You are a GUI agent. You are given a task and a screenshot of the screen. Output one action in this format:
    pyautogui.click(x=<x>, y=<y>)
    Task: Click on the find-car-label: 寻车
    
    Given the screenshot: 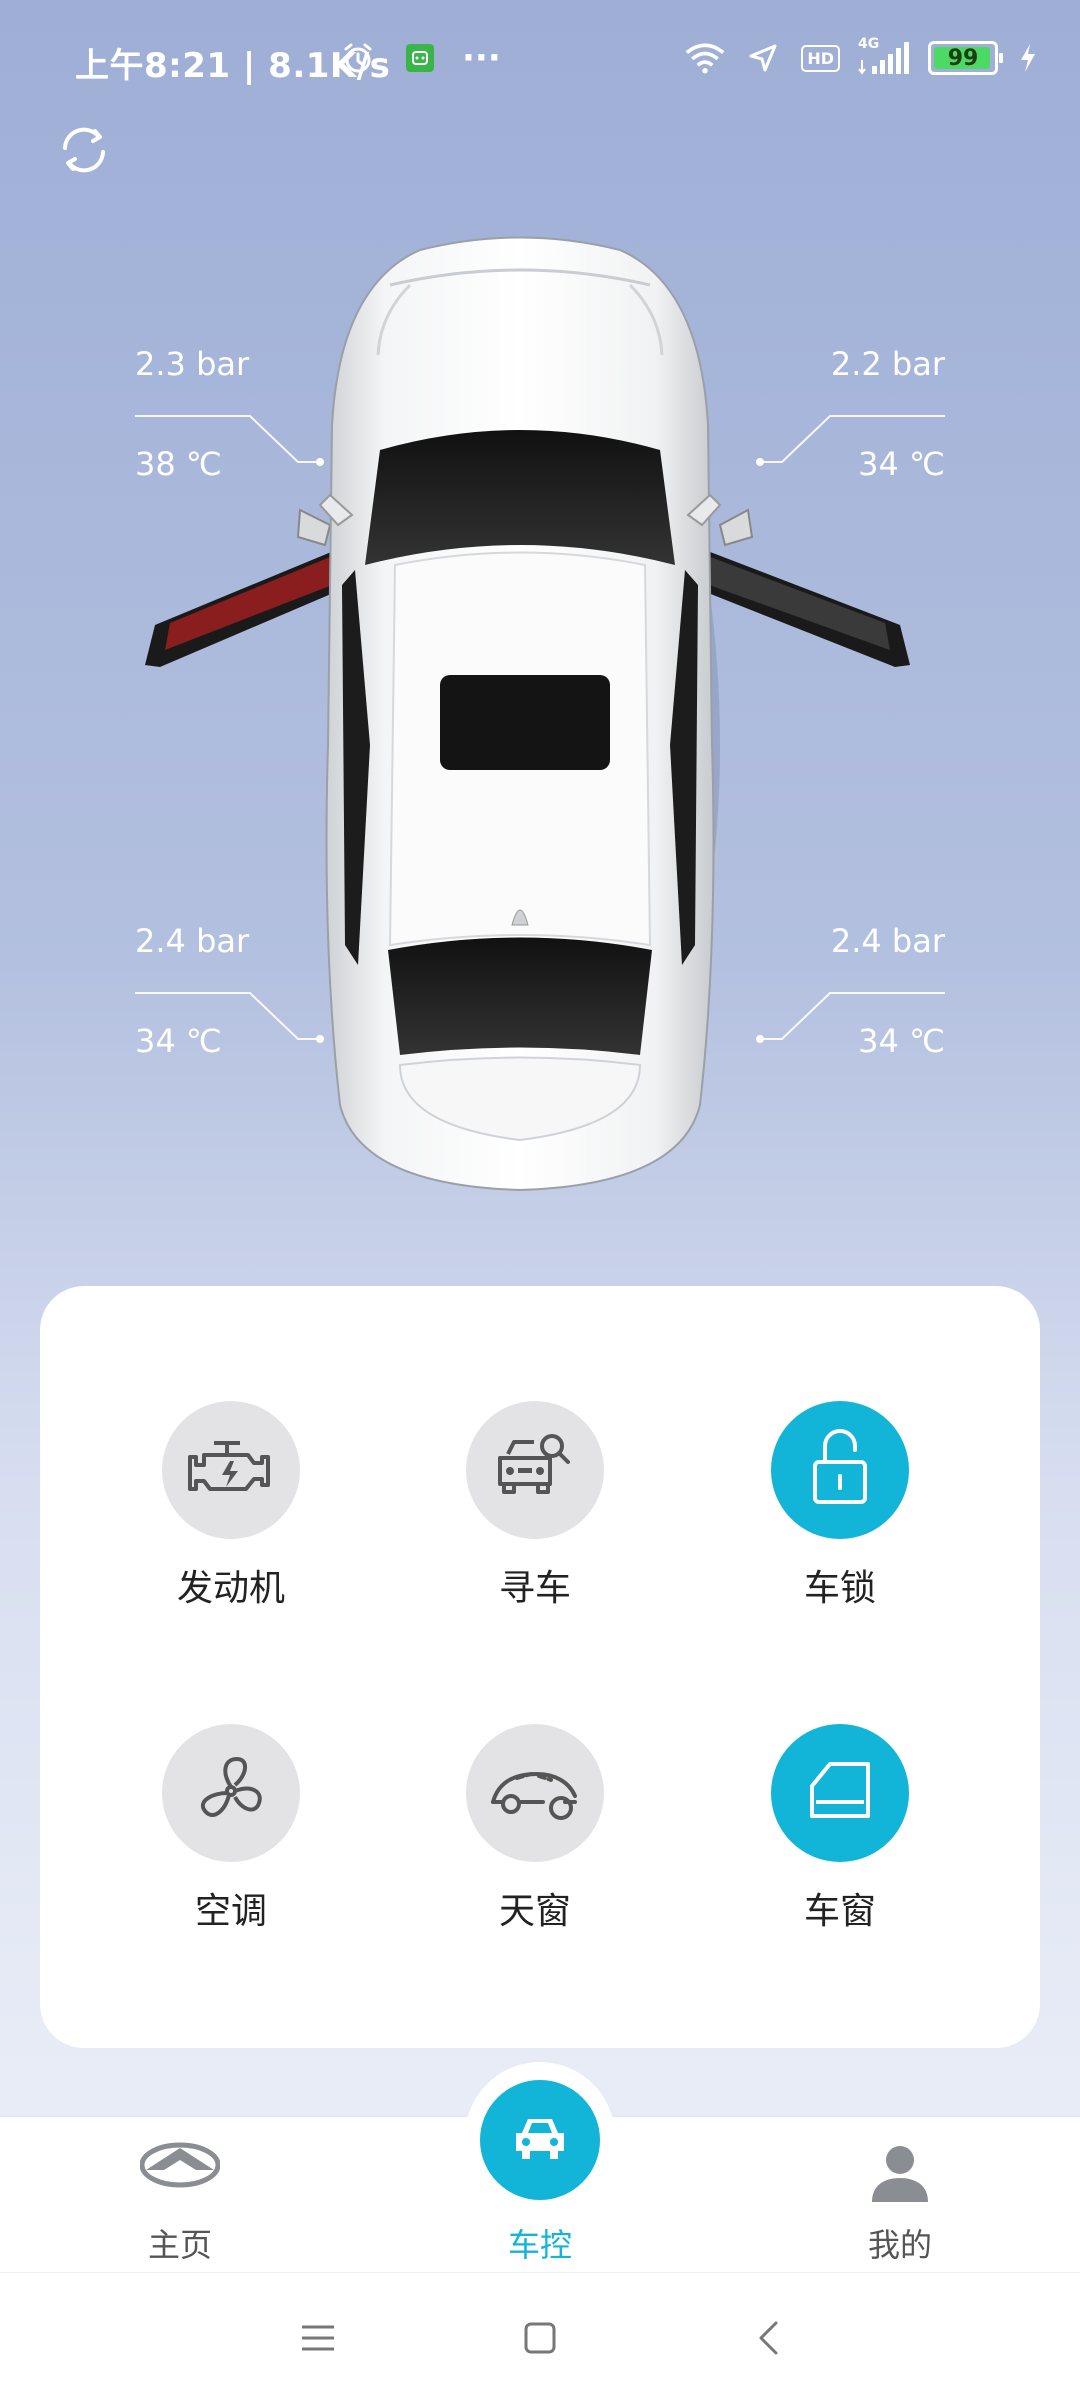 What is the action you would take?
    pyautogui.click(x=534, y=1588)
    